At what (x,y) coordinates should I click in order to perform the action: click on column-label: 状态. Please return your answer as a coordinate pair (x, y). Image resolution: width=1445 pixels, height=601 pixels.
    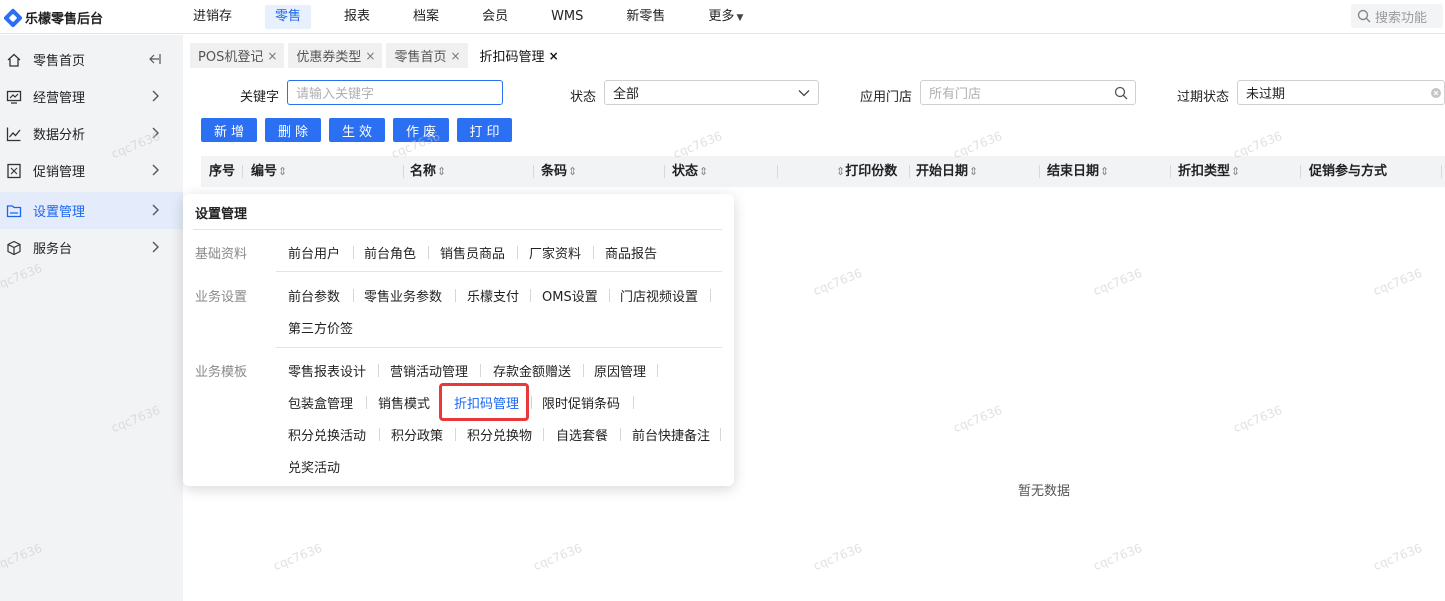
    Looking at the image, I should click on (685, 171).